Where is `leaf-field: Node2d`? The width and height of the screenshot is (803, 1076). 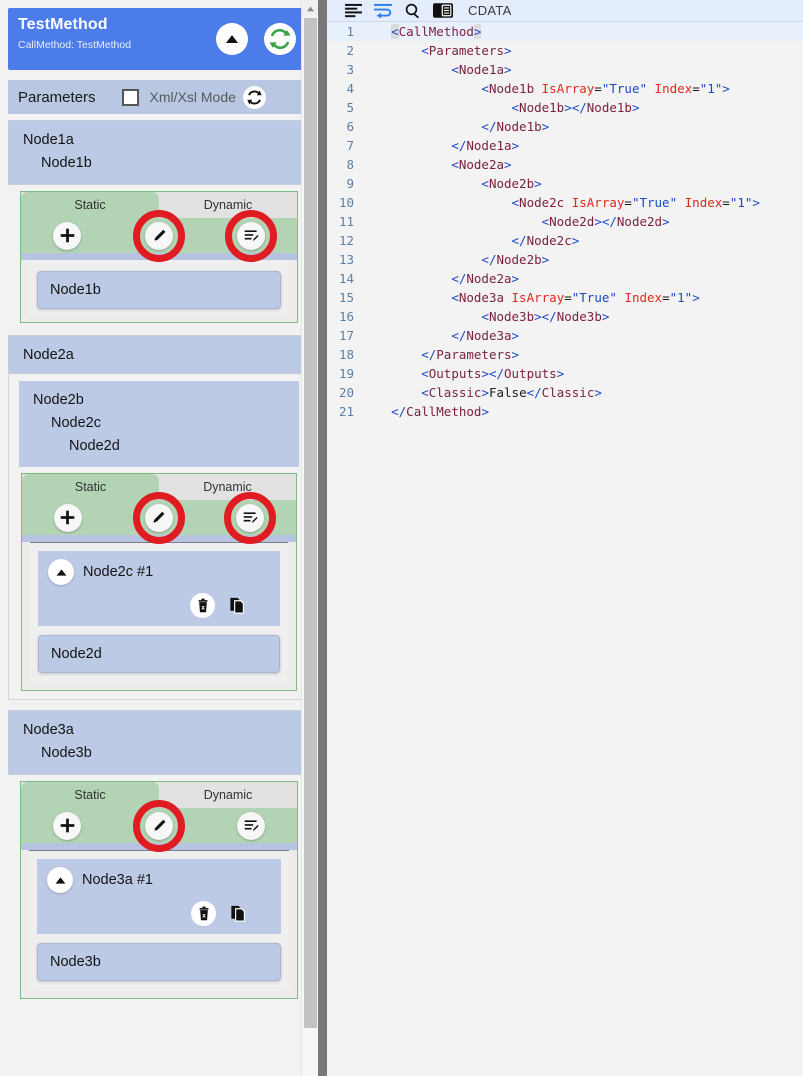
leaf-field: Node2d is located at coordinates (159, 654).